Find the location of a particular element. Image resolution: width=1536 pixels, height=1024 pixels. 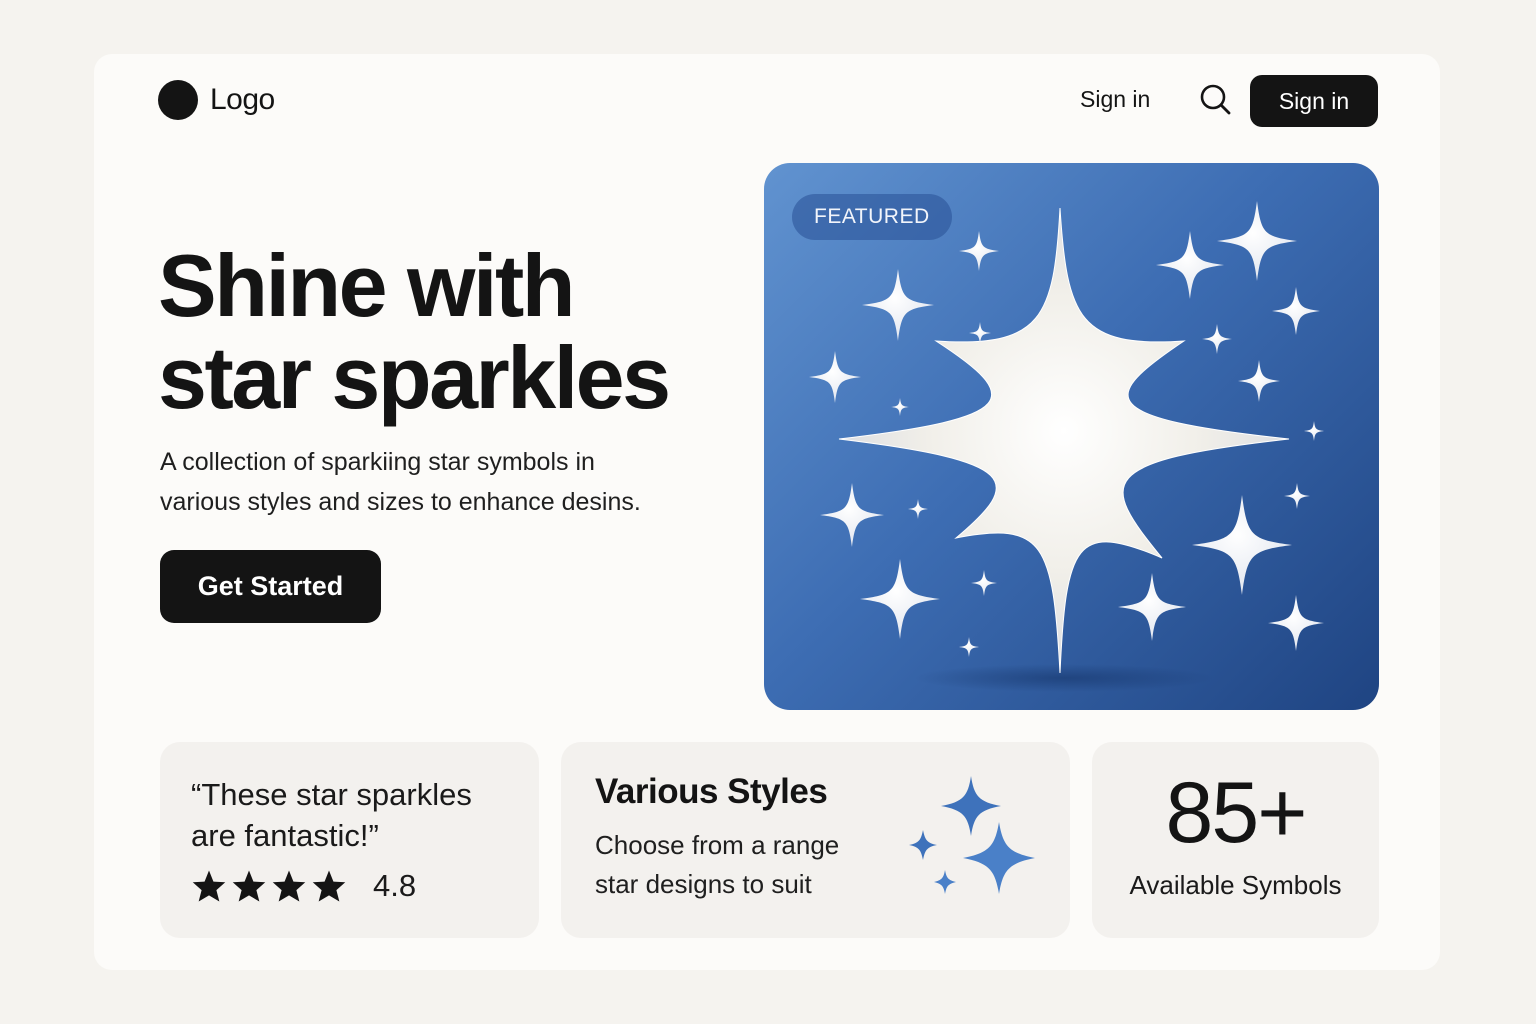

sign-in-button: Sign in is located at coordinates (1314, 101).